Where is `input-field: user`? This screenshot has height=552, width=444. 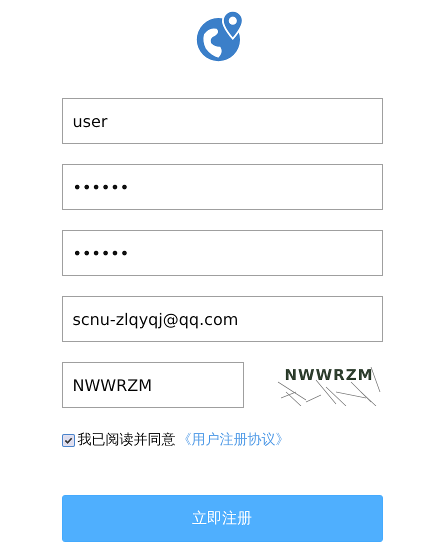 input-field: user is located at coordinates (222, 121).